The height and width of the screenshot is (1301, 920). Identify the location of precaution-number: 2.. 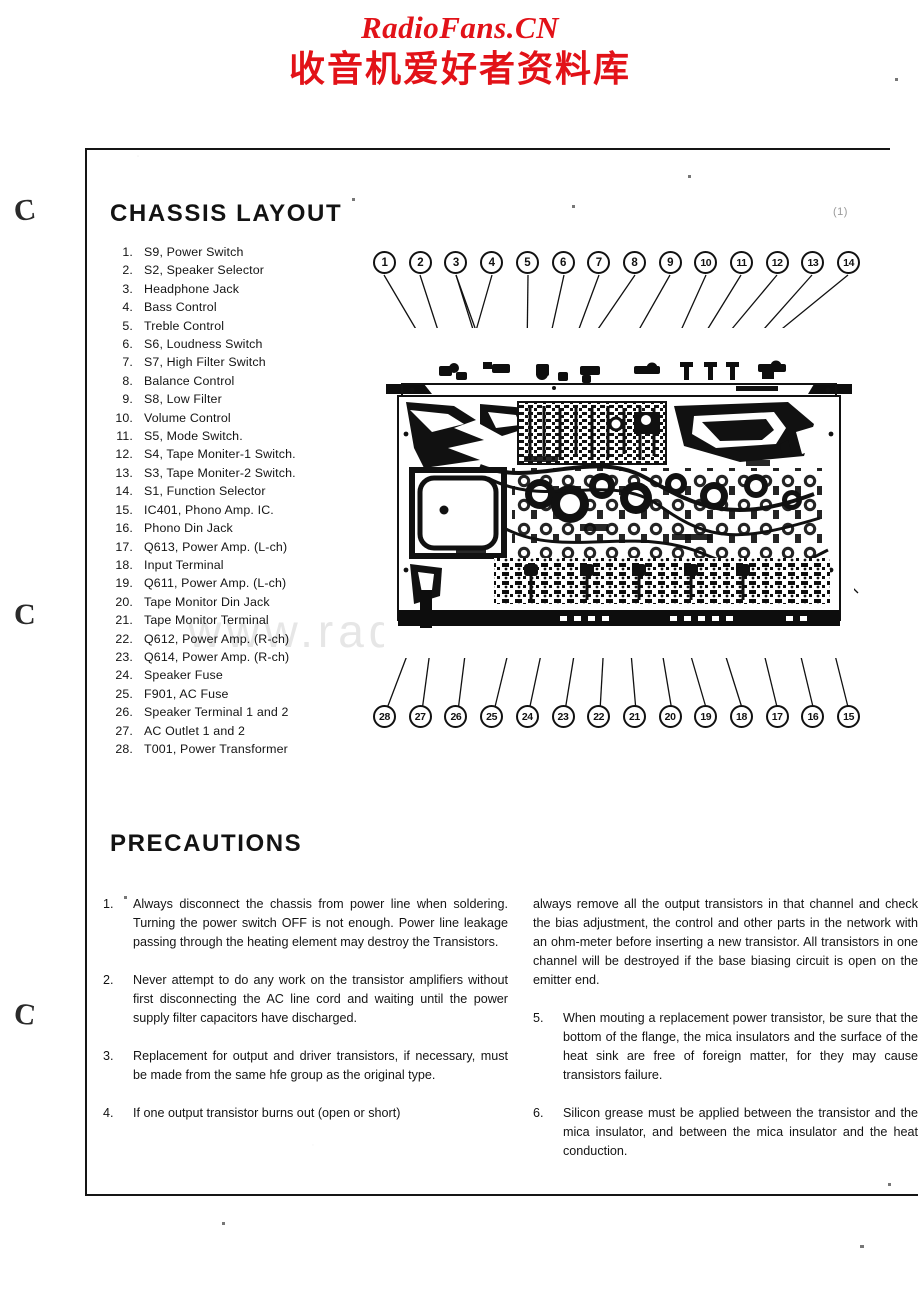
(108, 980).